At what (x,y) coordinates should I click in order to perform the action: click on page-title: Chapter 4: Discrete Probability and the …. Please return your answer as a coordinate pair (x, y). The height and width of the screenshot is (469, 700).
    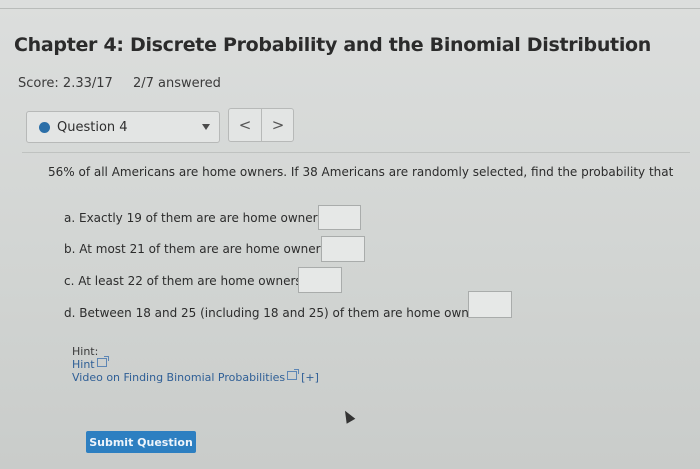
    Looking at the image, I should click on (333, 45).